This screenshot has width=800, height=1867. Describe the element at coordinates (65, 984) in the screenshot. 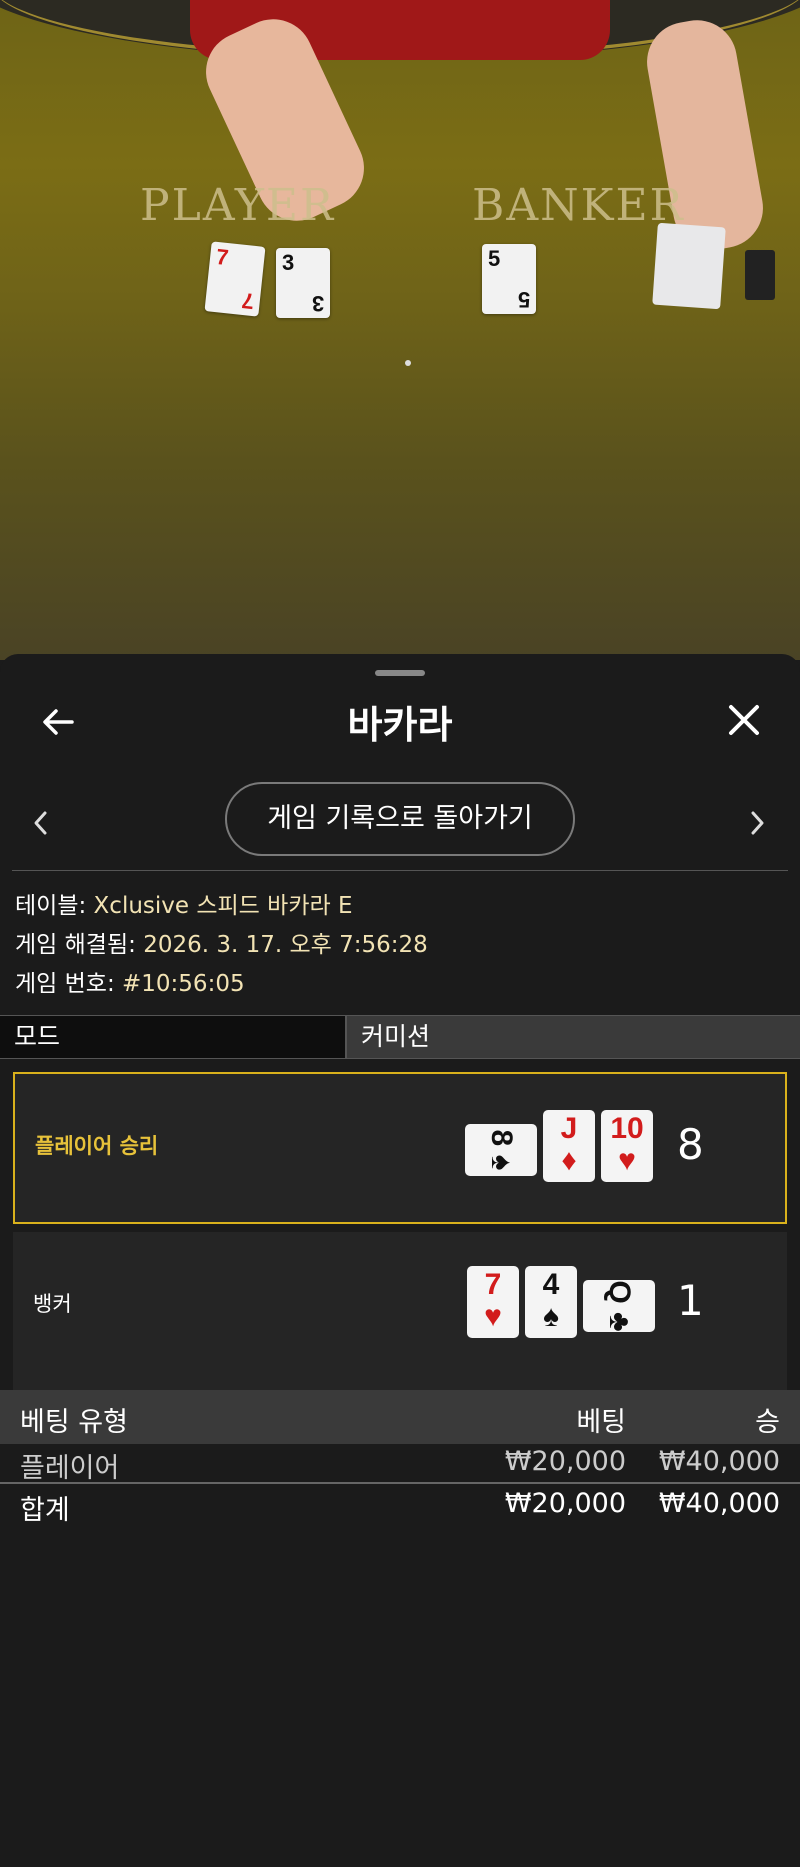

I see `game-number-label: 게임 번호:` at that location.